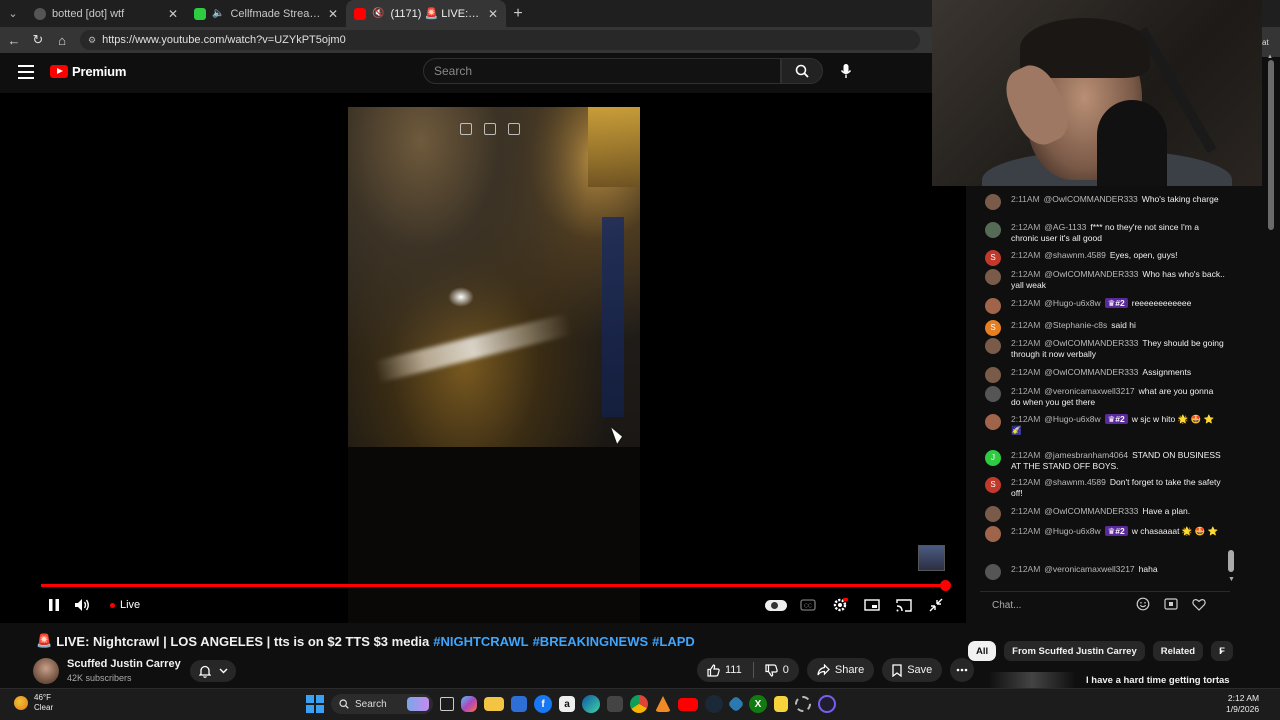 The image size is (1280, 720). Describe the element at coordinates (993, 458) in the screenshot. I see `chat-author-avatar: J` at that location.